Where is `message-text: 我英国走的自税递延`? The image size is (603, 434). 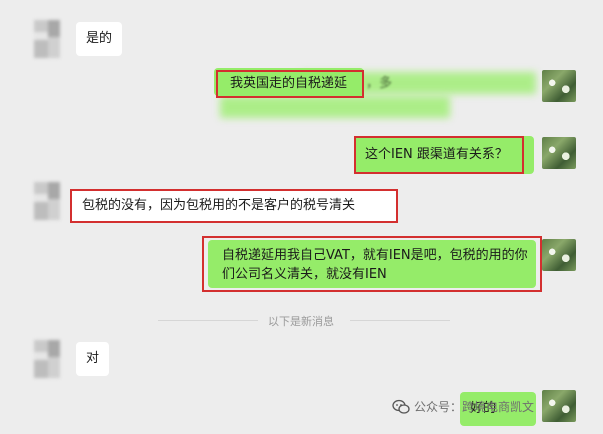
message-text: 我英国走的自税递延 is located at coordinates (289, 83).